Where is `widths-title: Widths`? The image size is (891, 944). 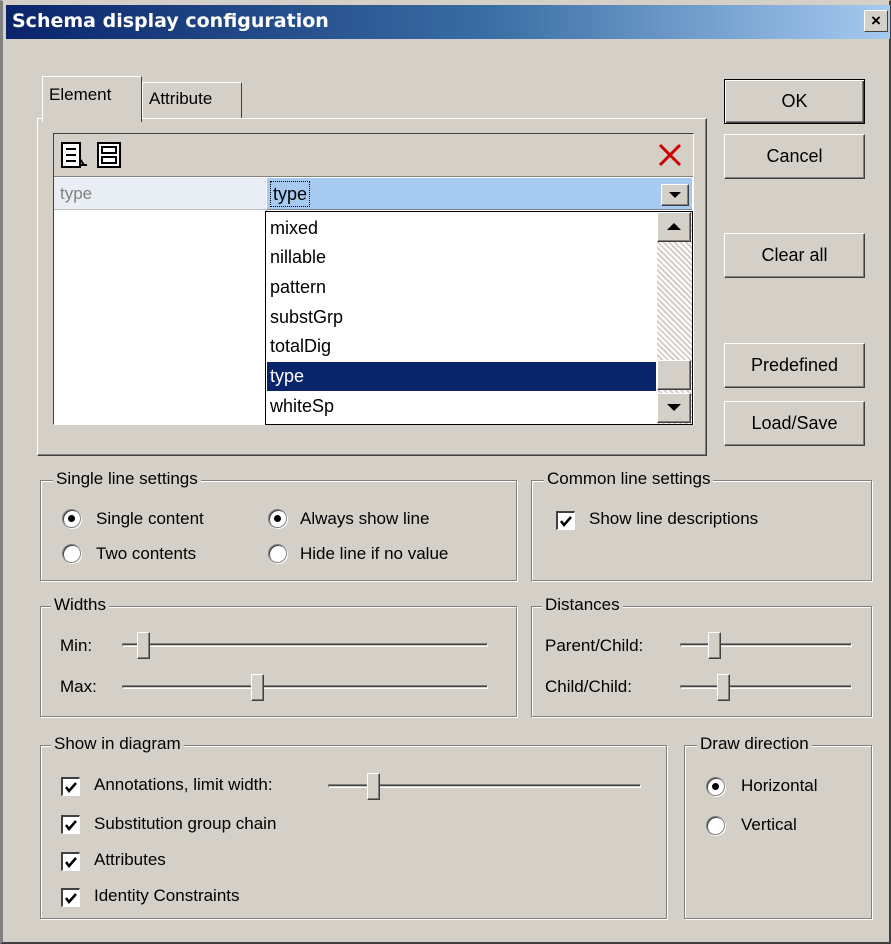
widths-title: Widths is located at coordinates (80, 605).